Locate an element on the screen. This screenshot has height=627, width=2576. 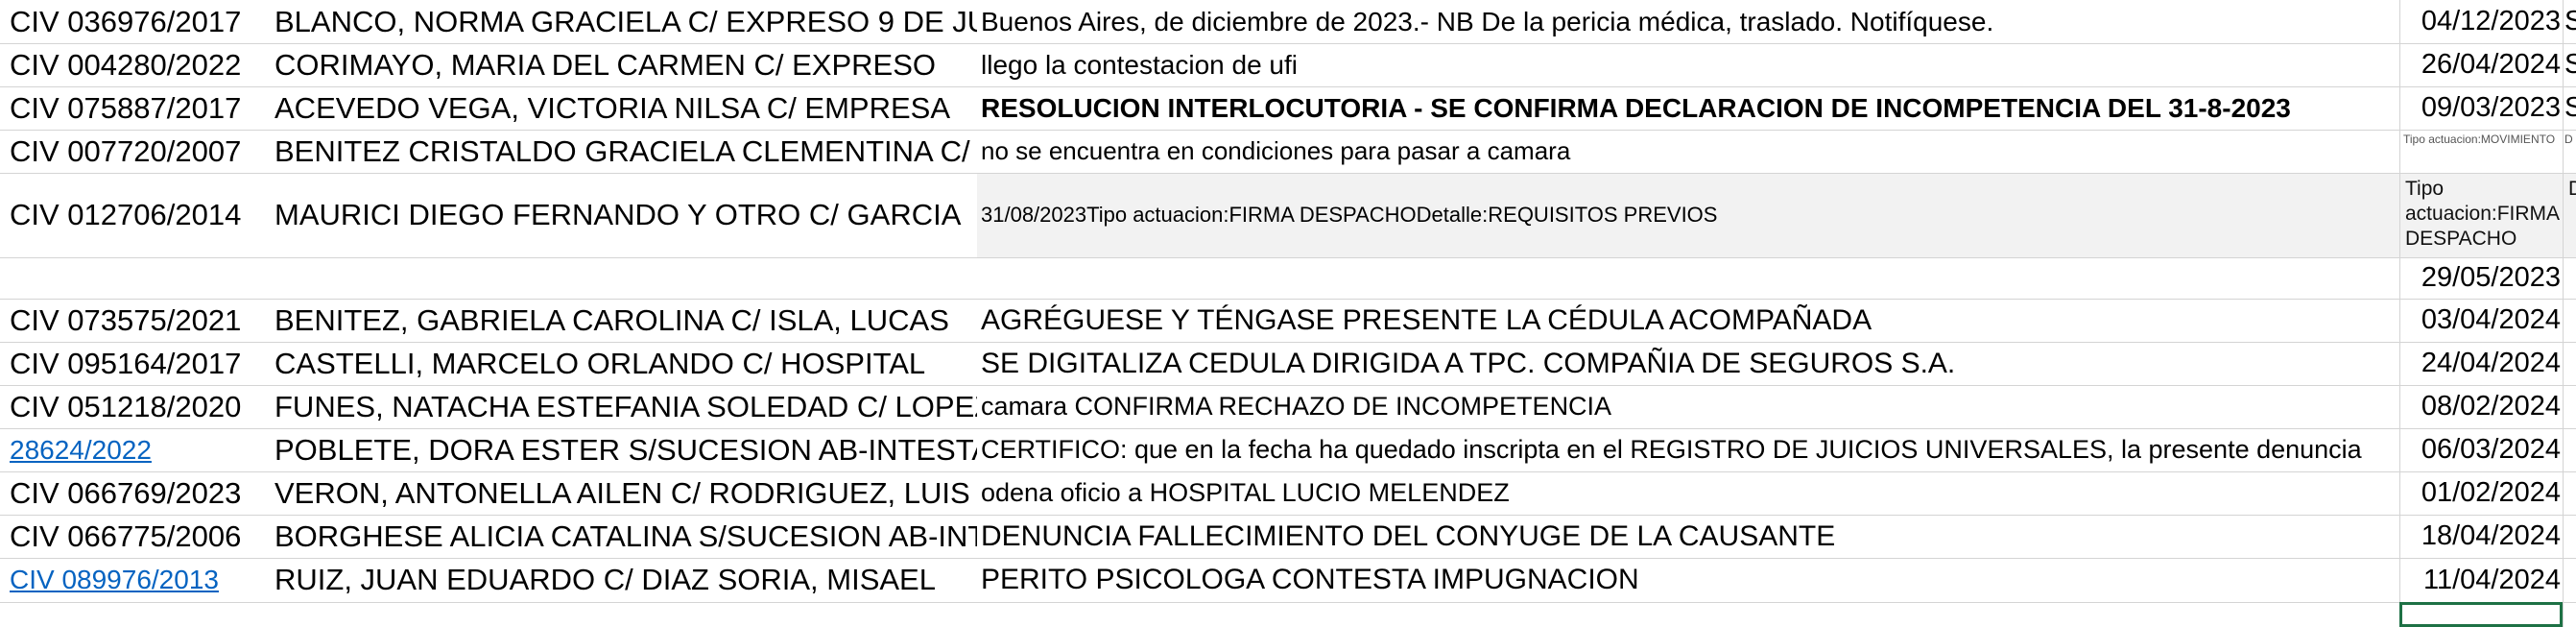
cell-caratula: ACEVEDO VEGA, VICTORIA NILSA C/ EMPRESA is located at coordinates (624, 108).